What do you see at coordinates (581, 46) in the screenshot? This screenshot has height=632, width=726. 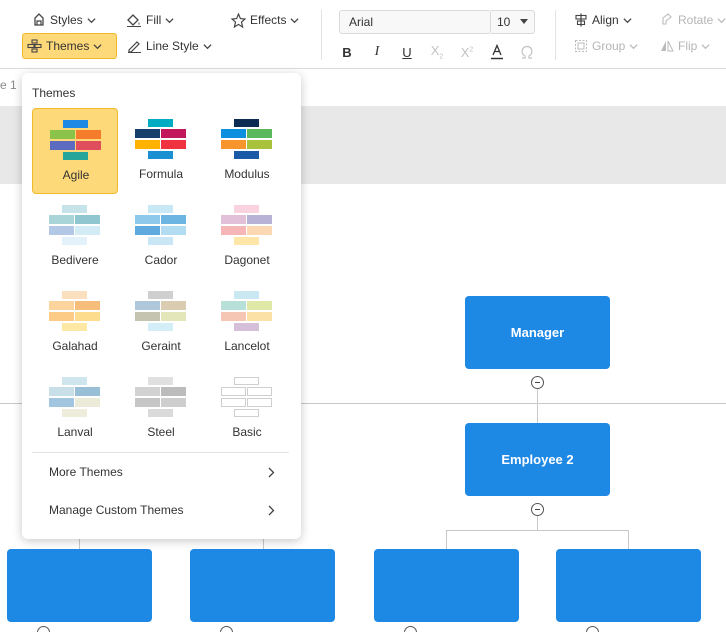 I see `group-icon` at bounding box center [581, 46].